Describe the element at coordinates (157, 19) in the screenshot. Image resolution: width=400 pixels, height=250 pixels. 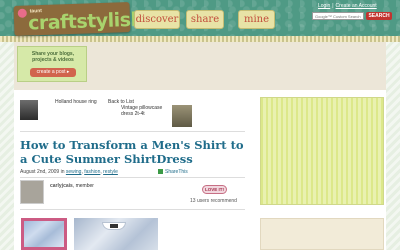
I see `tab-discover: discover` at that location.